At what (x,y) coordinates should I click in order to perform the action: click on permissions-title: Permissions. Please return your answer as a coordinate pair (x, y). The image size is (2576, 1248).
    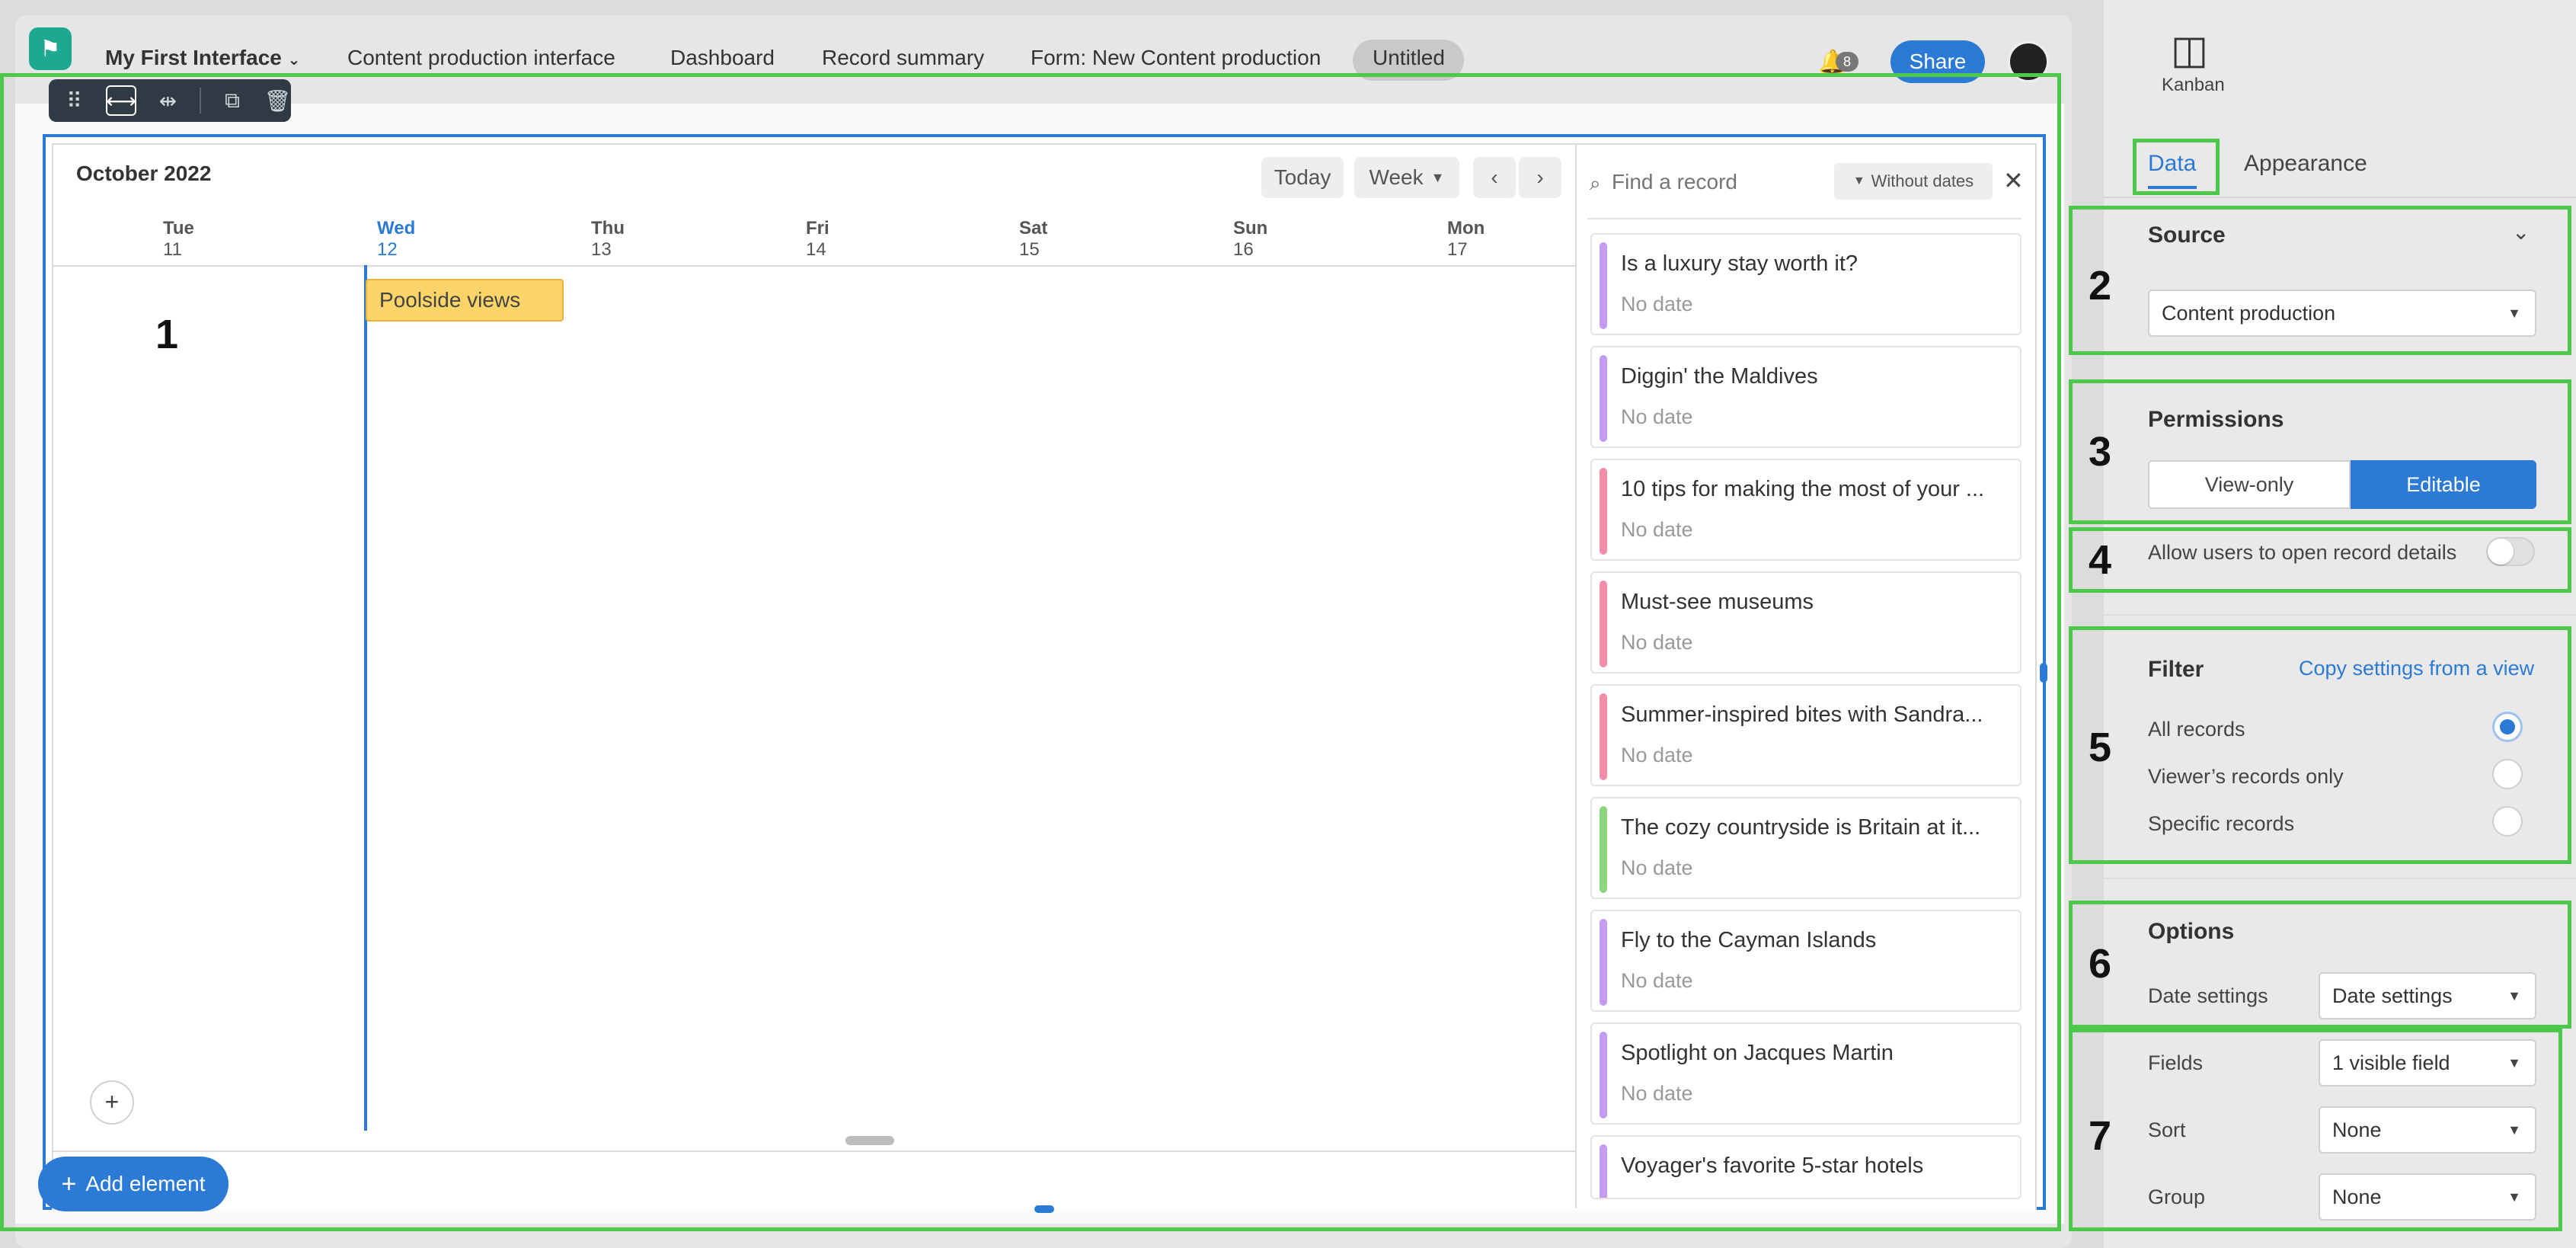
    Looking at the image, I should click on (2216, 419).